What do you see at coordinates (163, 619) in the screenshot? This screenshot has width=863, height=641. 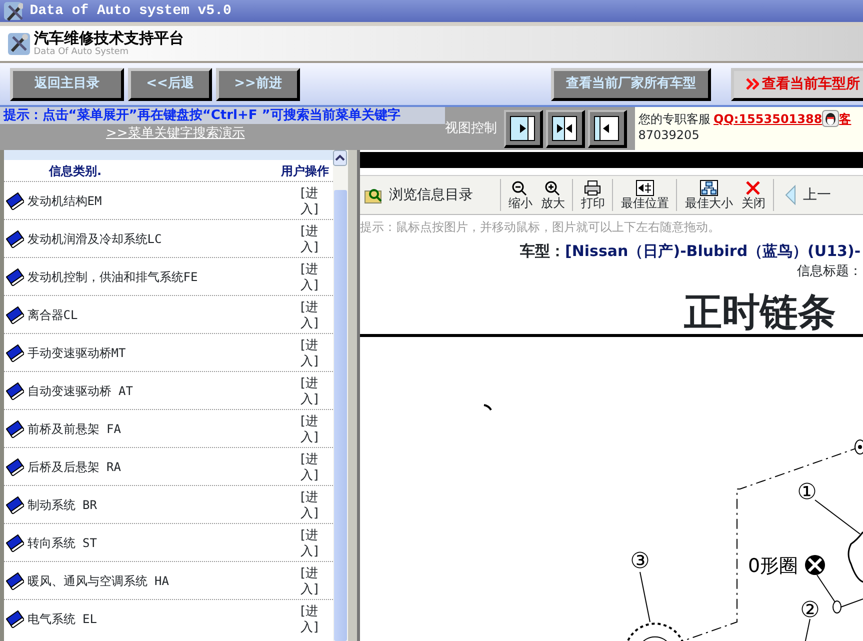 I see `category-name: 电气系统 EL` at bounding box center [163, 619].